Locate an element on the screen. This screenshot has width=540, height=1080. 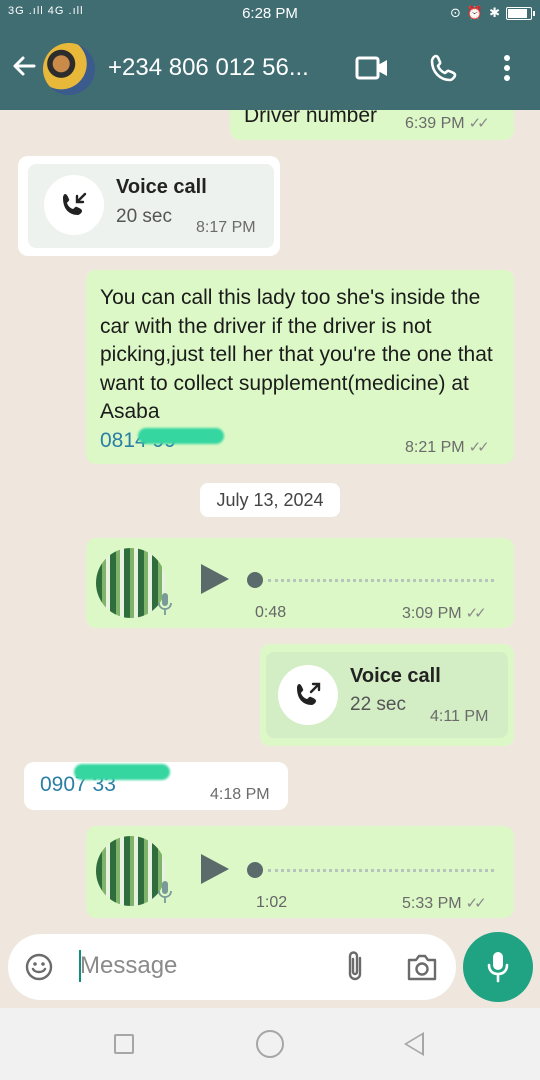
call-card: Voice call 22 sec 4:11 PM is located at coordinates (387, 695).